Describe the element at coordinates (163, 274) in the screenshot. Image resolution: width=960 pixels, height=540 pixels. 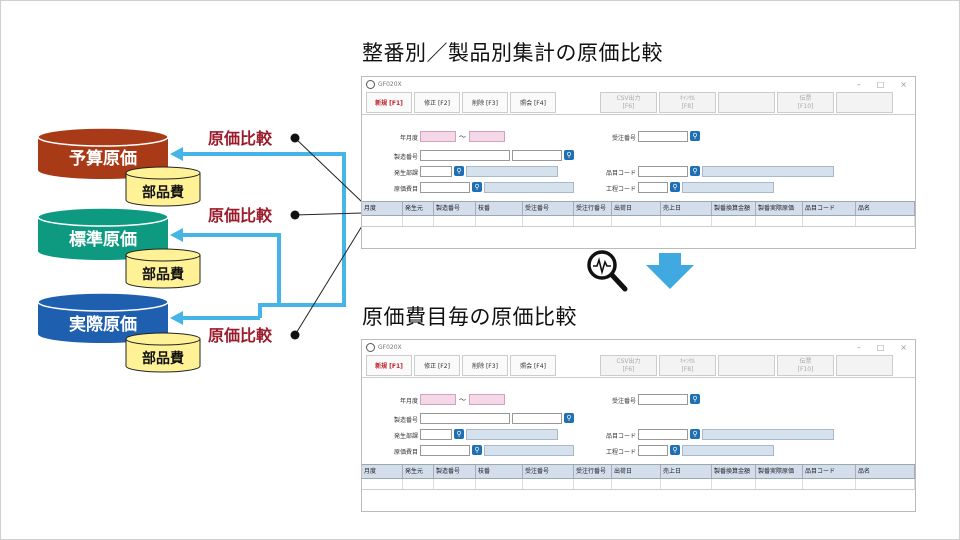
I see `sub-label-parts-2: 部品費` at that location.